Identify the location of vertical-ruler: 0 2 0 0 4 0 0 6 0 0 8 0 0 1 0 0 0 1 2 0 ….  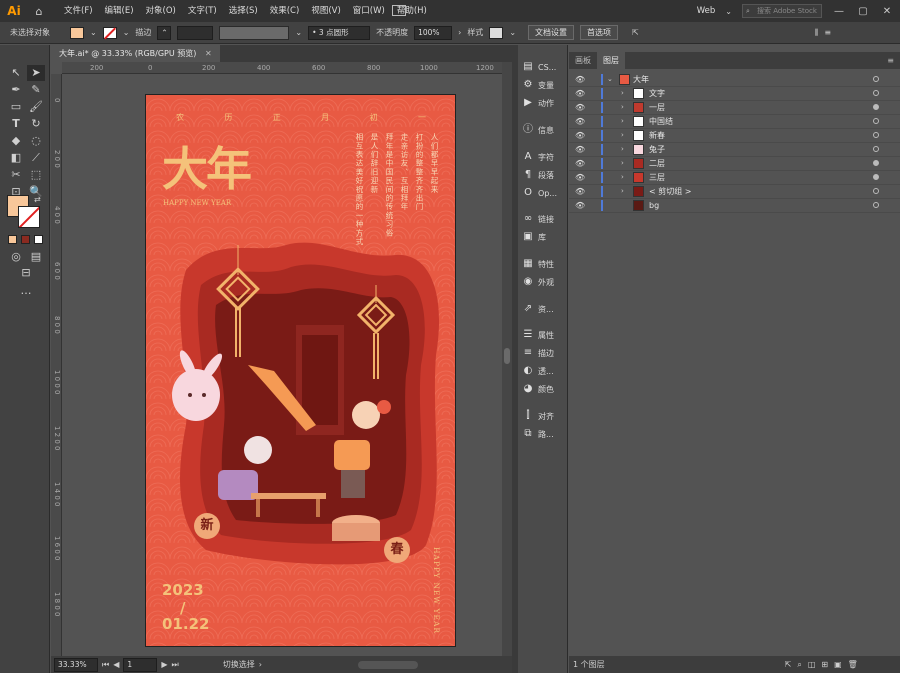
(56, 365).